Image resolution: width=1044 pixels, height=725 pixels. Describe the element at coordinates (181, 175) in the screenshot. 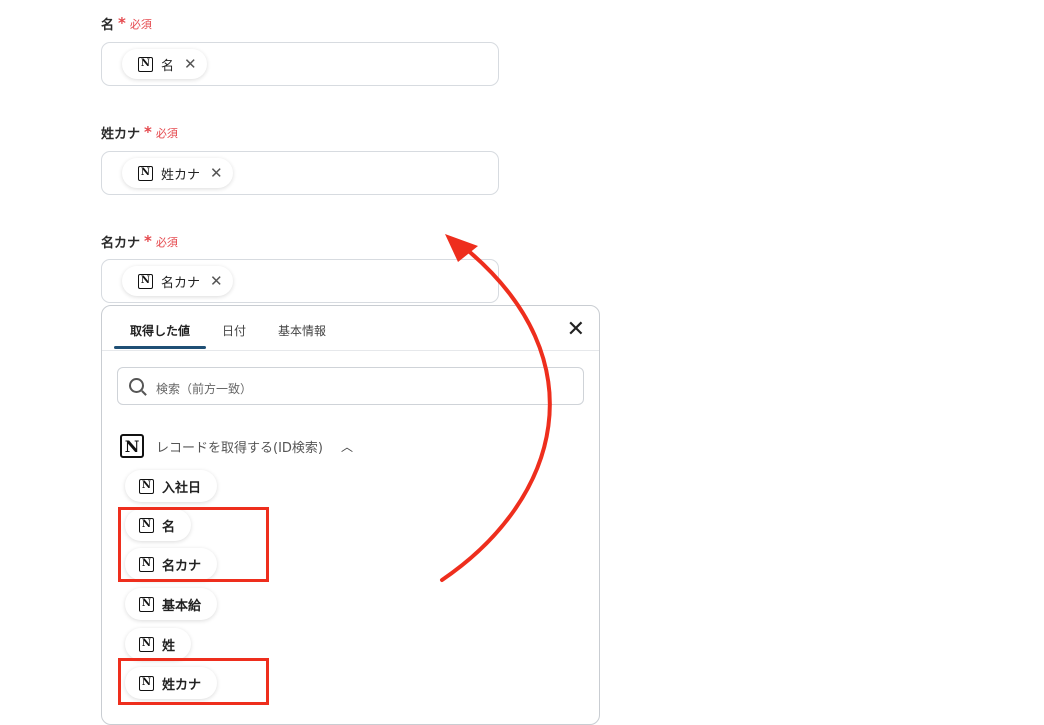

I see `chip-label: 姓カナ` at that location.